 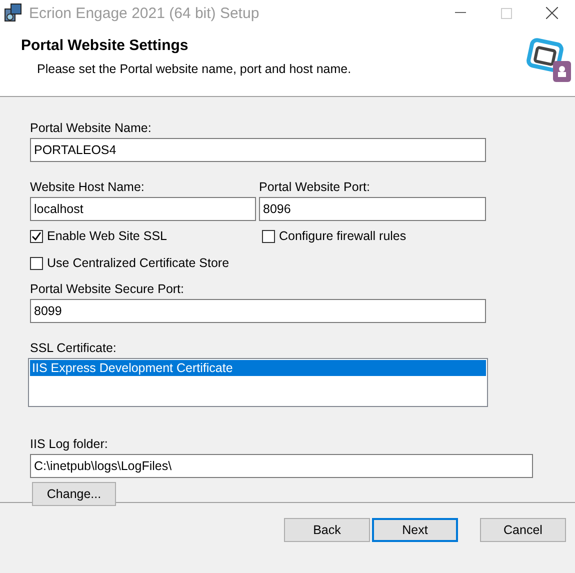 I want to click on minimize-icon, so click(x=460, y=13).